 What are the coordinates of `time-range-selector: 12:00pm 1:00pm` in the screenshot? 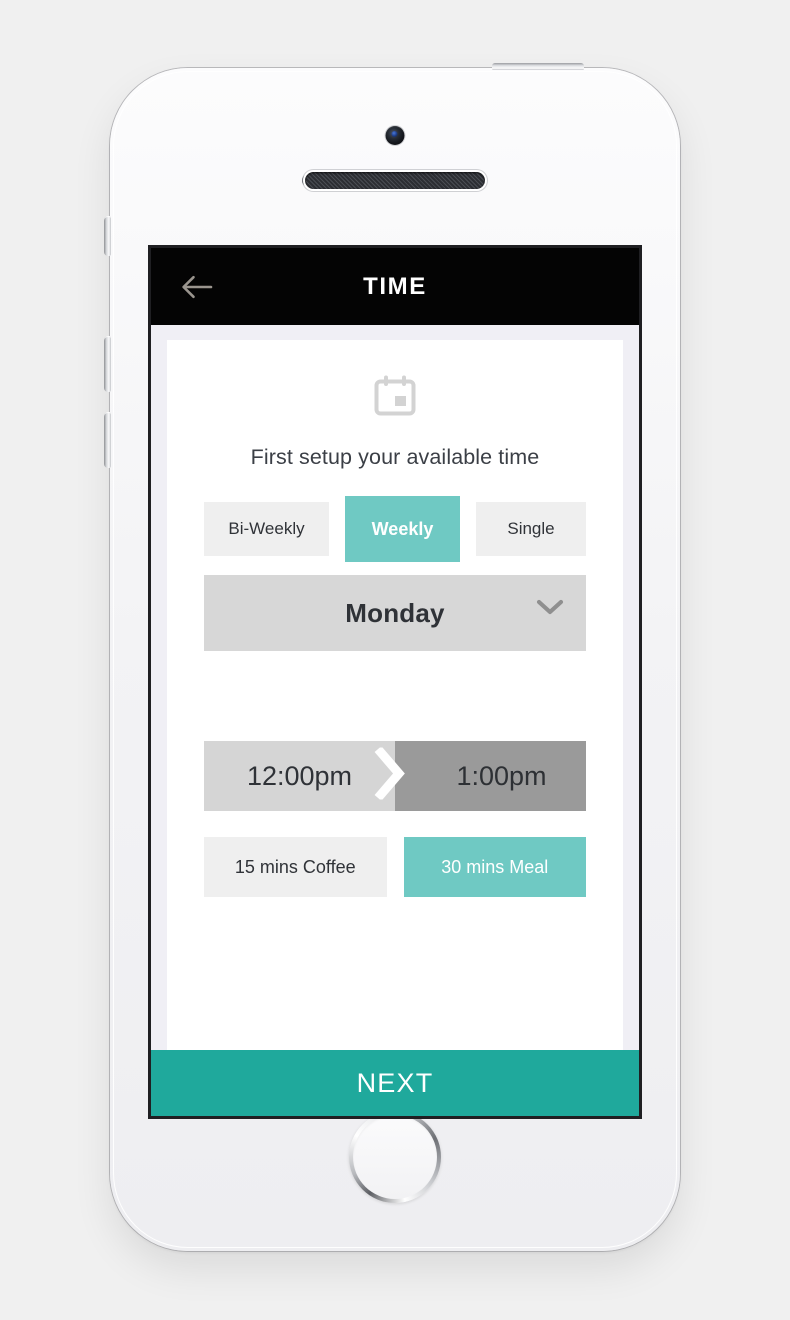 It's located at (395, 776).